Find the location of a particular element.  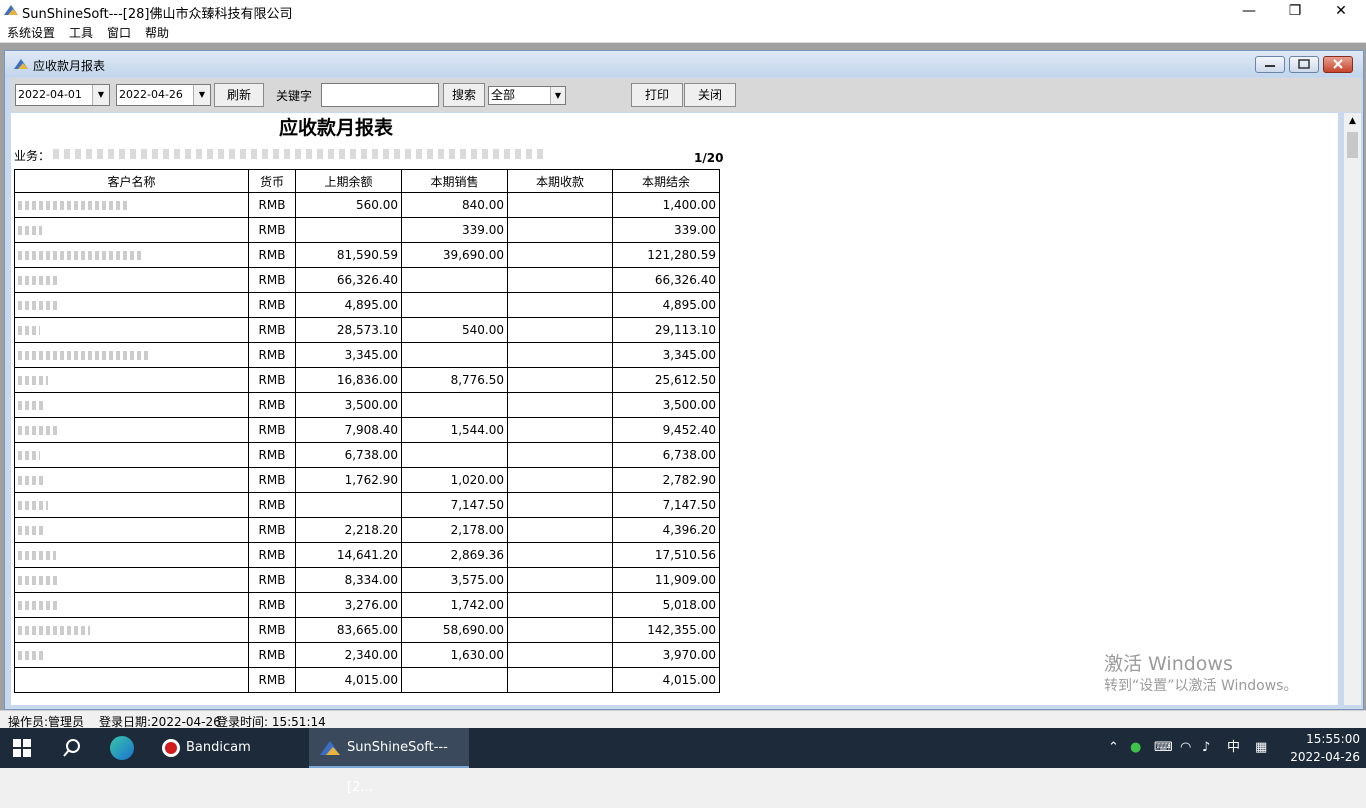

filter-select: 全部 ▼ is located at coordinates (527, 95).